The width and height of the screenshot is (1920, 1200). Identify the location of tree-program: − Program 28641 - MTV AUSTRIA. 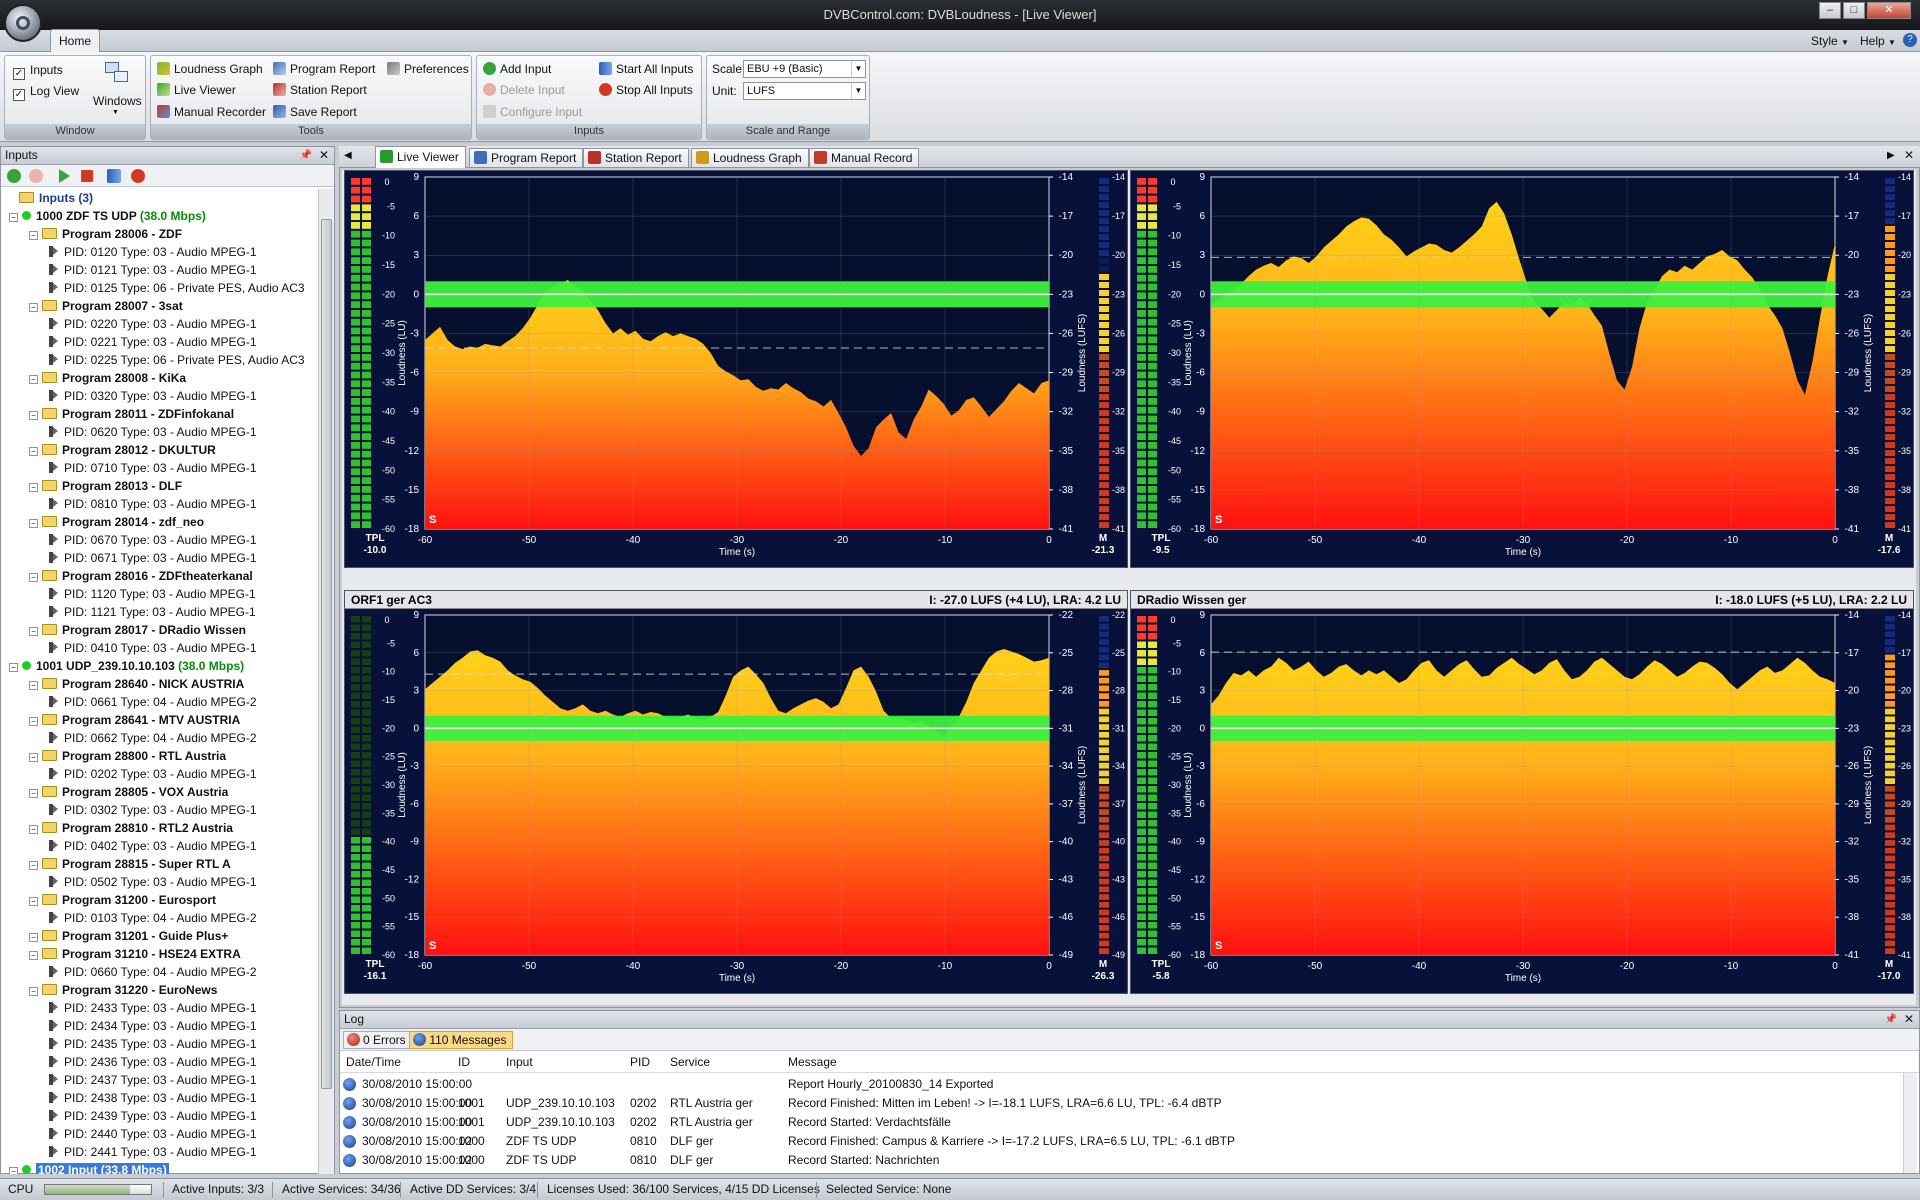
(134, 720).